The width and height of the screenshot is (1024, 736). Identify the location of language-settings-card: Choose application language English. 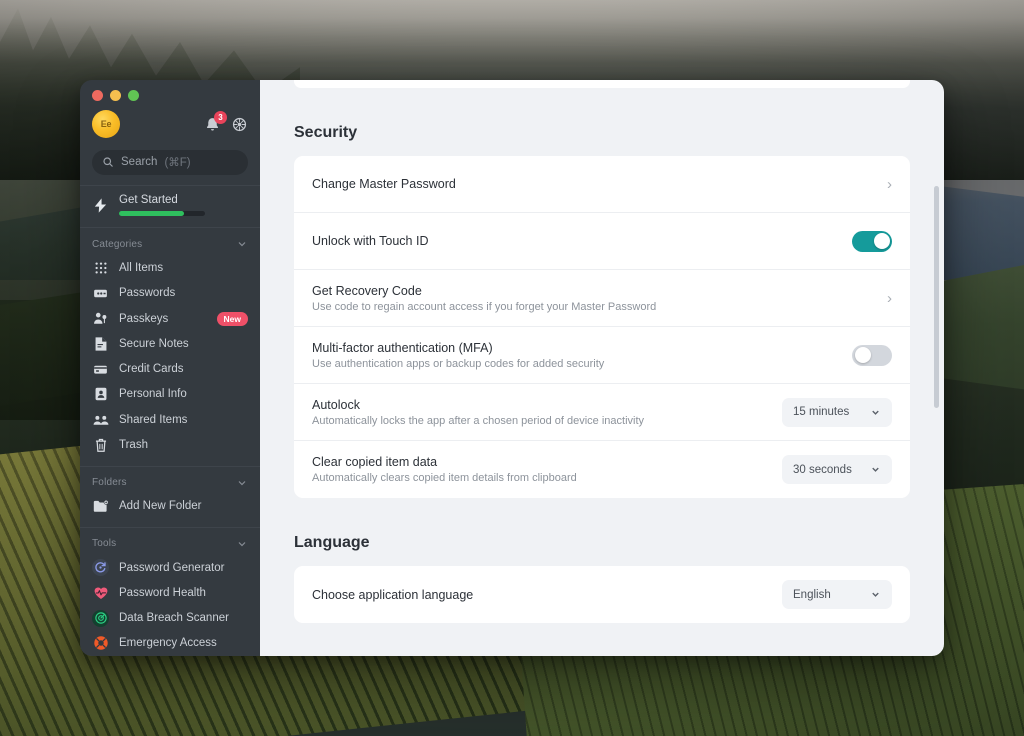
(602, 594).